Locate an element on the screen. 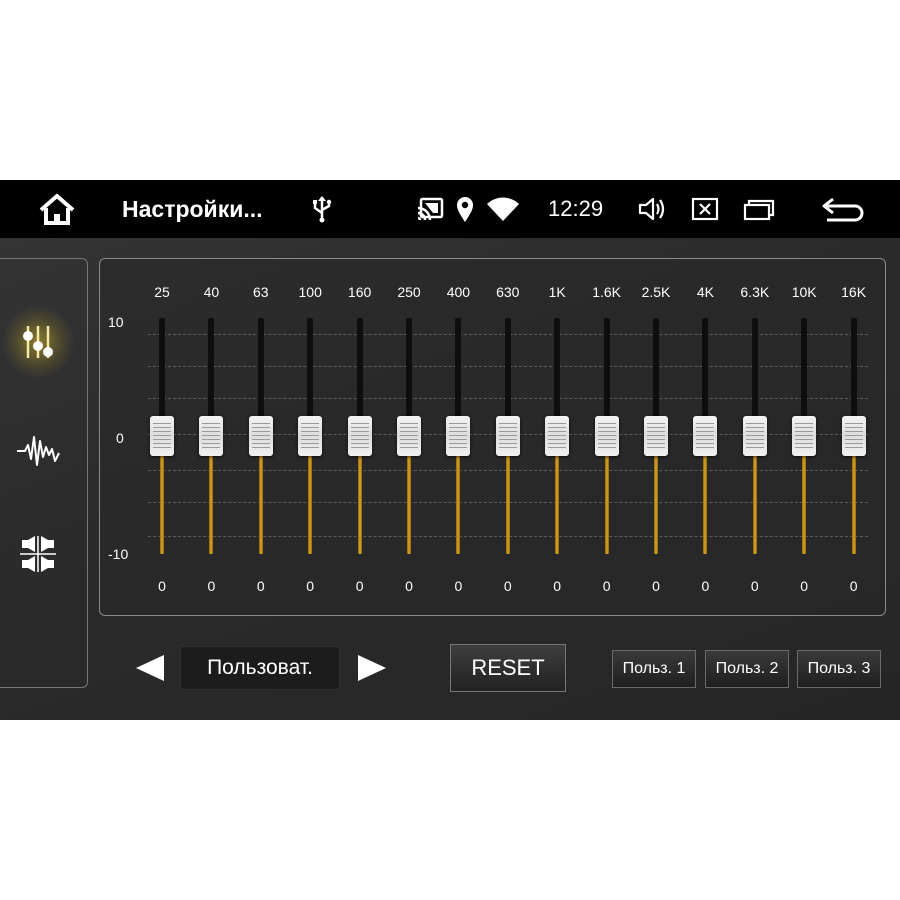 This screenshot has width=900, height=900. band-frequency-label: 630 is located at coordinates (508, 292).